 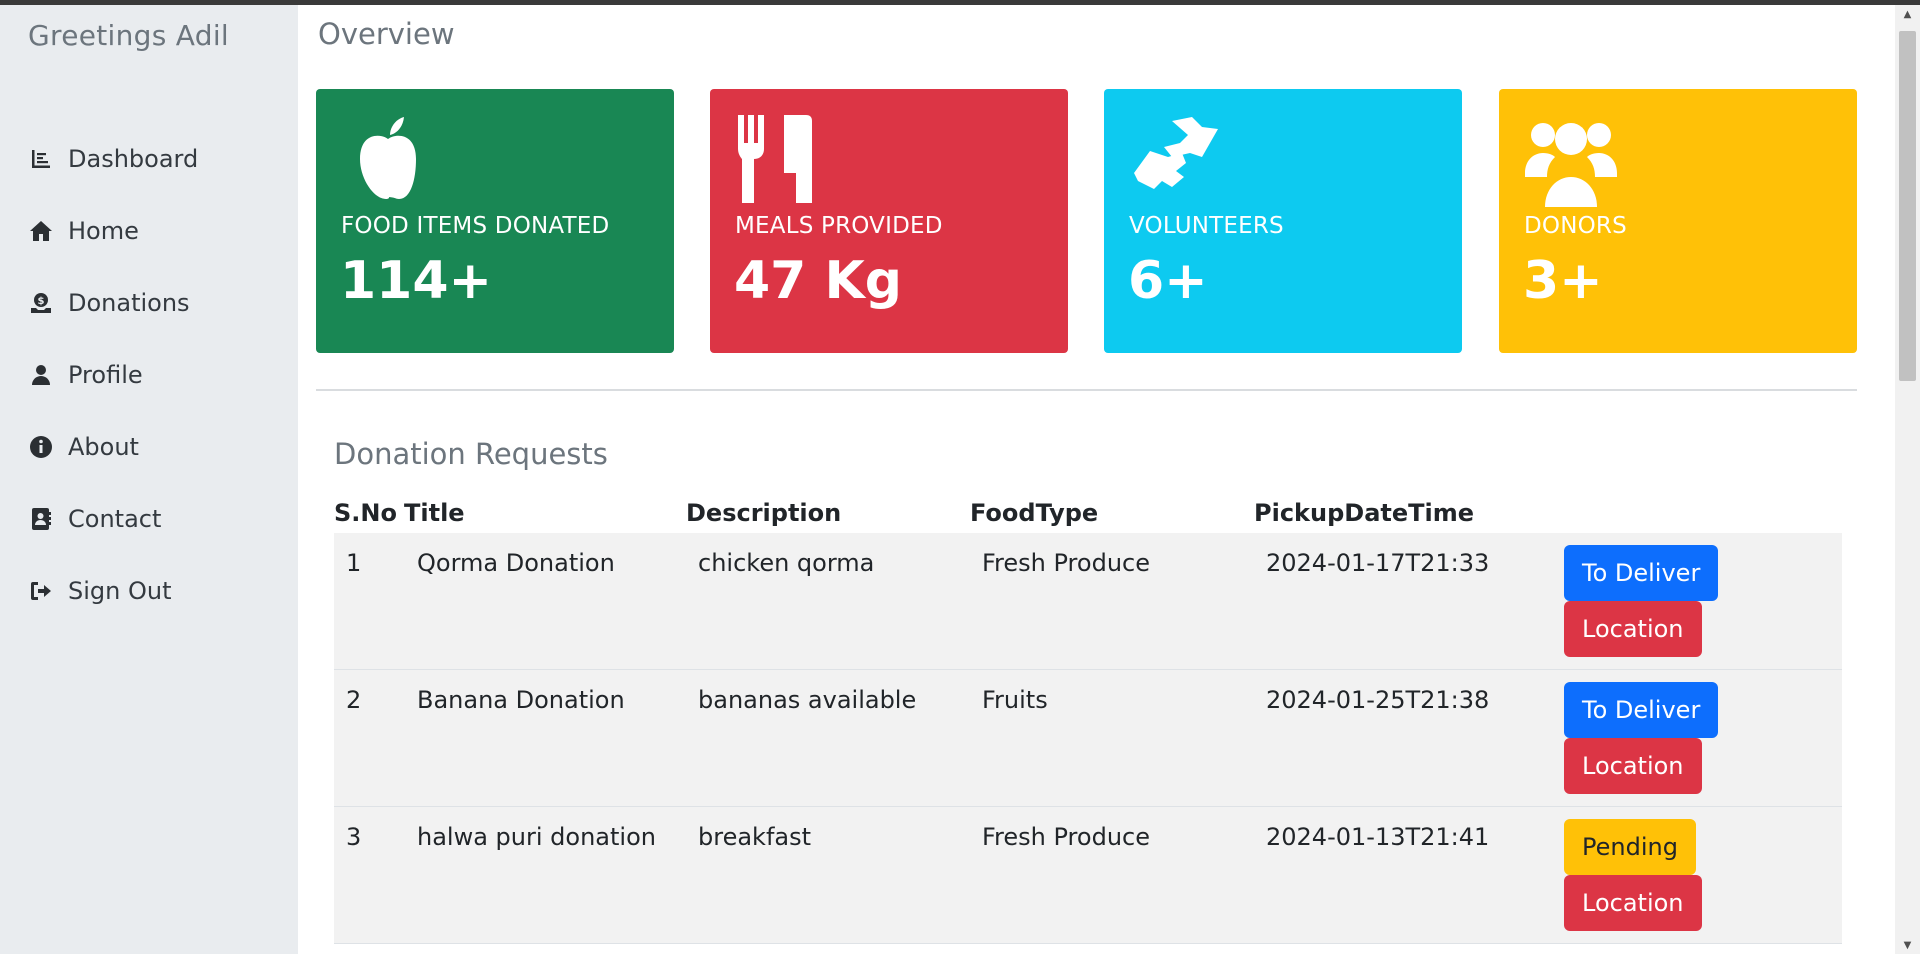 I want to click on stat-card-food-items: FOOD ITEMS DONATED 114+, so click(x=495, y=221).